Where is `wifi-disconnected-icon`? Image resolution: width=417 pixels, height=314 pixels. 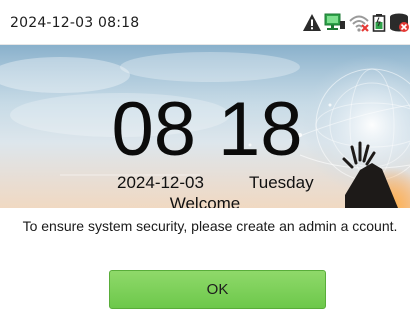 wifi-disconnected-icon is located at coordinates (359, 23).